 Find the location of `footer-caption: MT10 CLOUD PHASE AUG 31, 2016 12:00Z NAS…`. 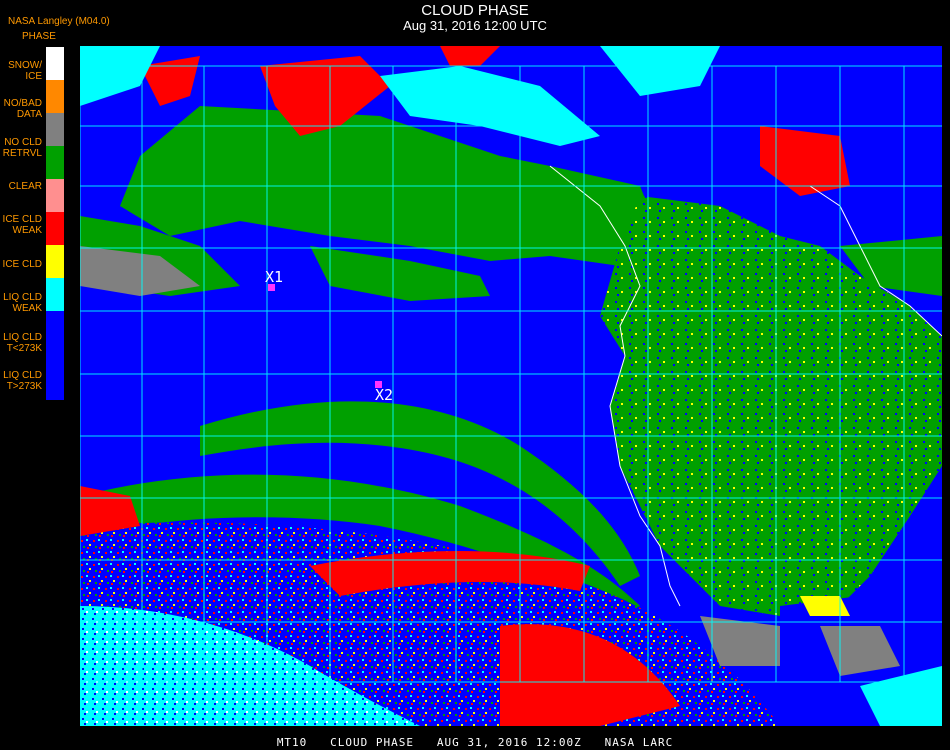

footer-caption: MT10 CLOUD PHASE AUG 31, 2016 12:00Z NAS… is located at coordinates (475, 742).